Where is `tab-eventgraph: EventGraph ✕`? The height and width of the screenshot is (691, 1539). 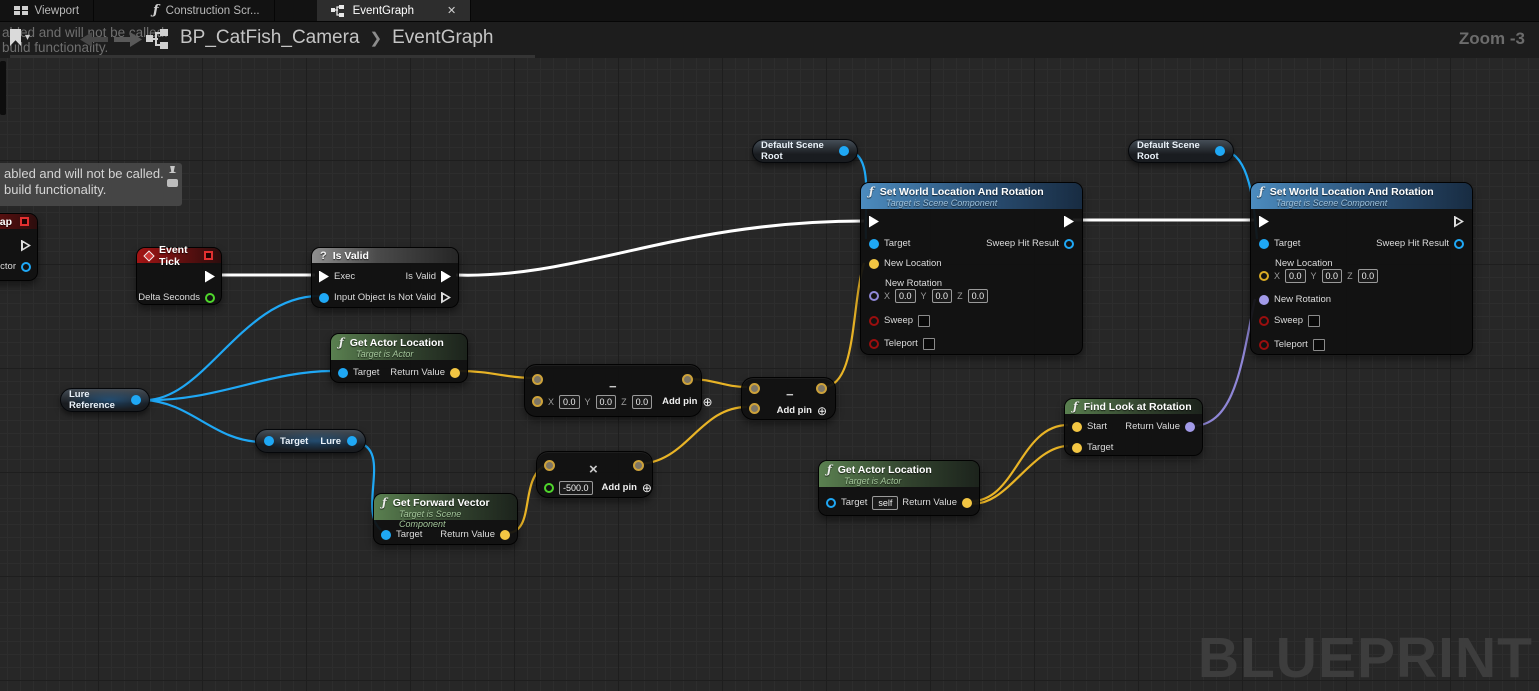
tab-eventgraph: EventGraph ✕ is located at coordinates (394, 10).